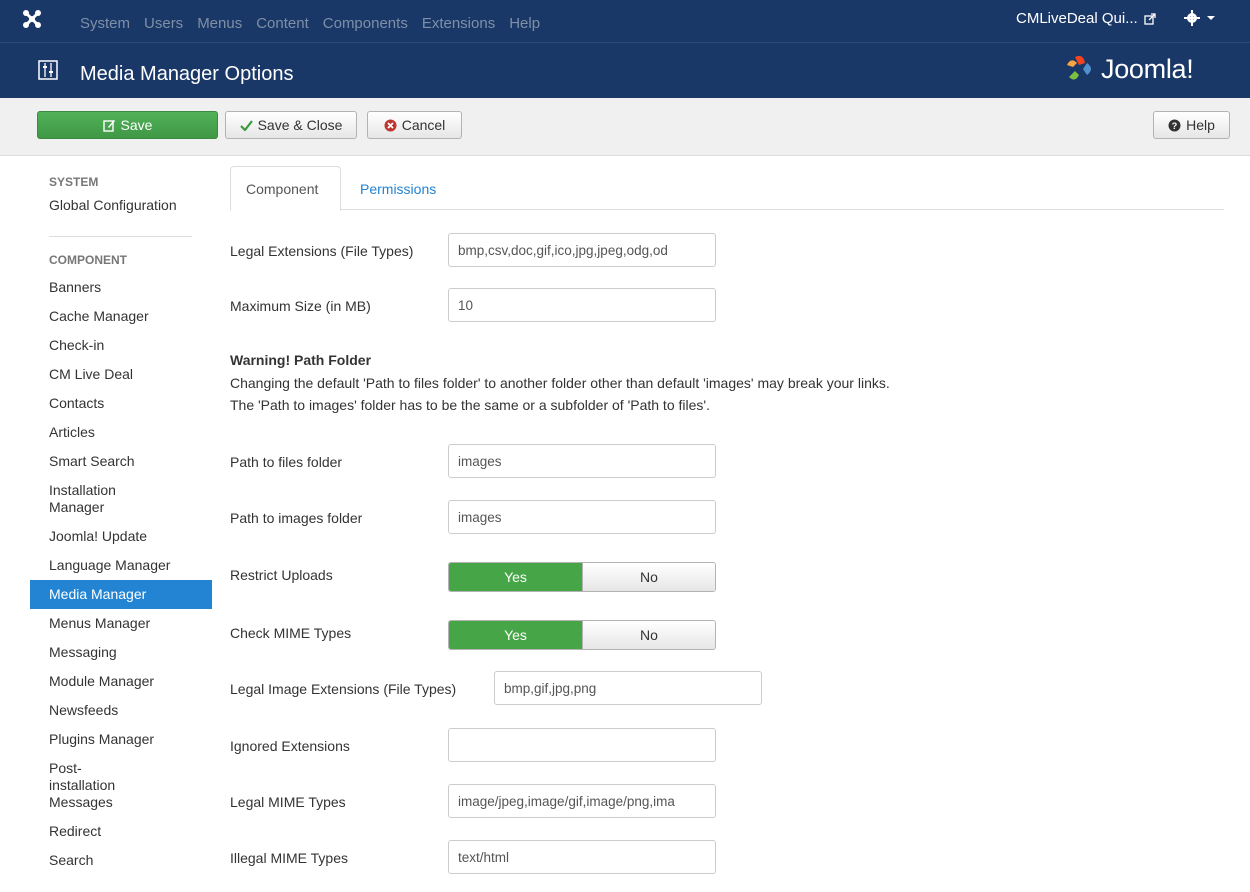  I want to click on sidebar-item-articles: Articles, so click(121, 432).